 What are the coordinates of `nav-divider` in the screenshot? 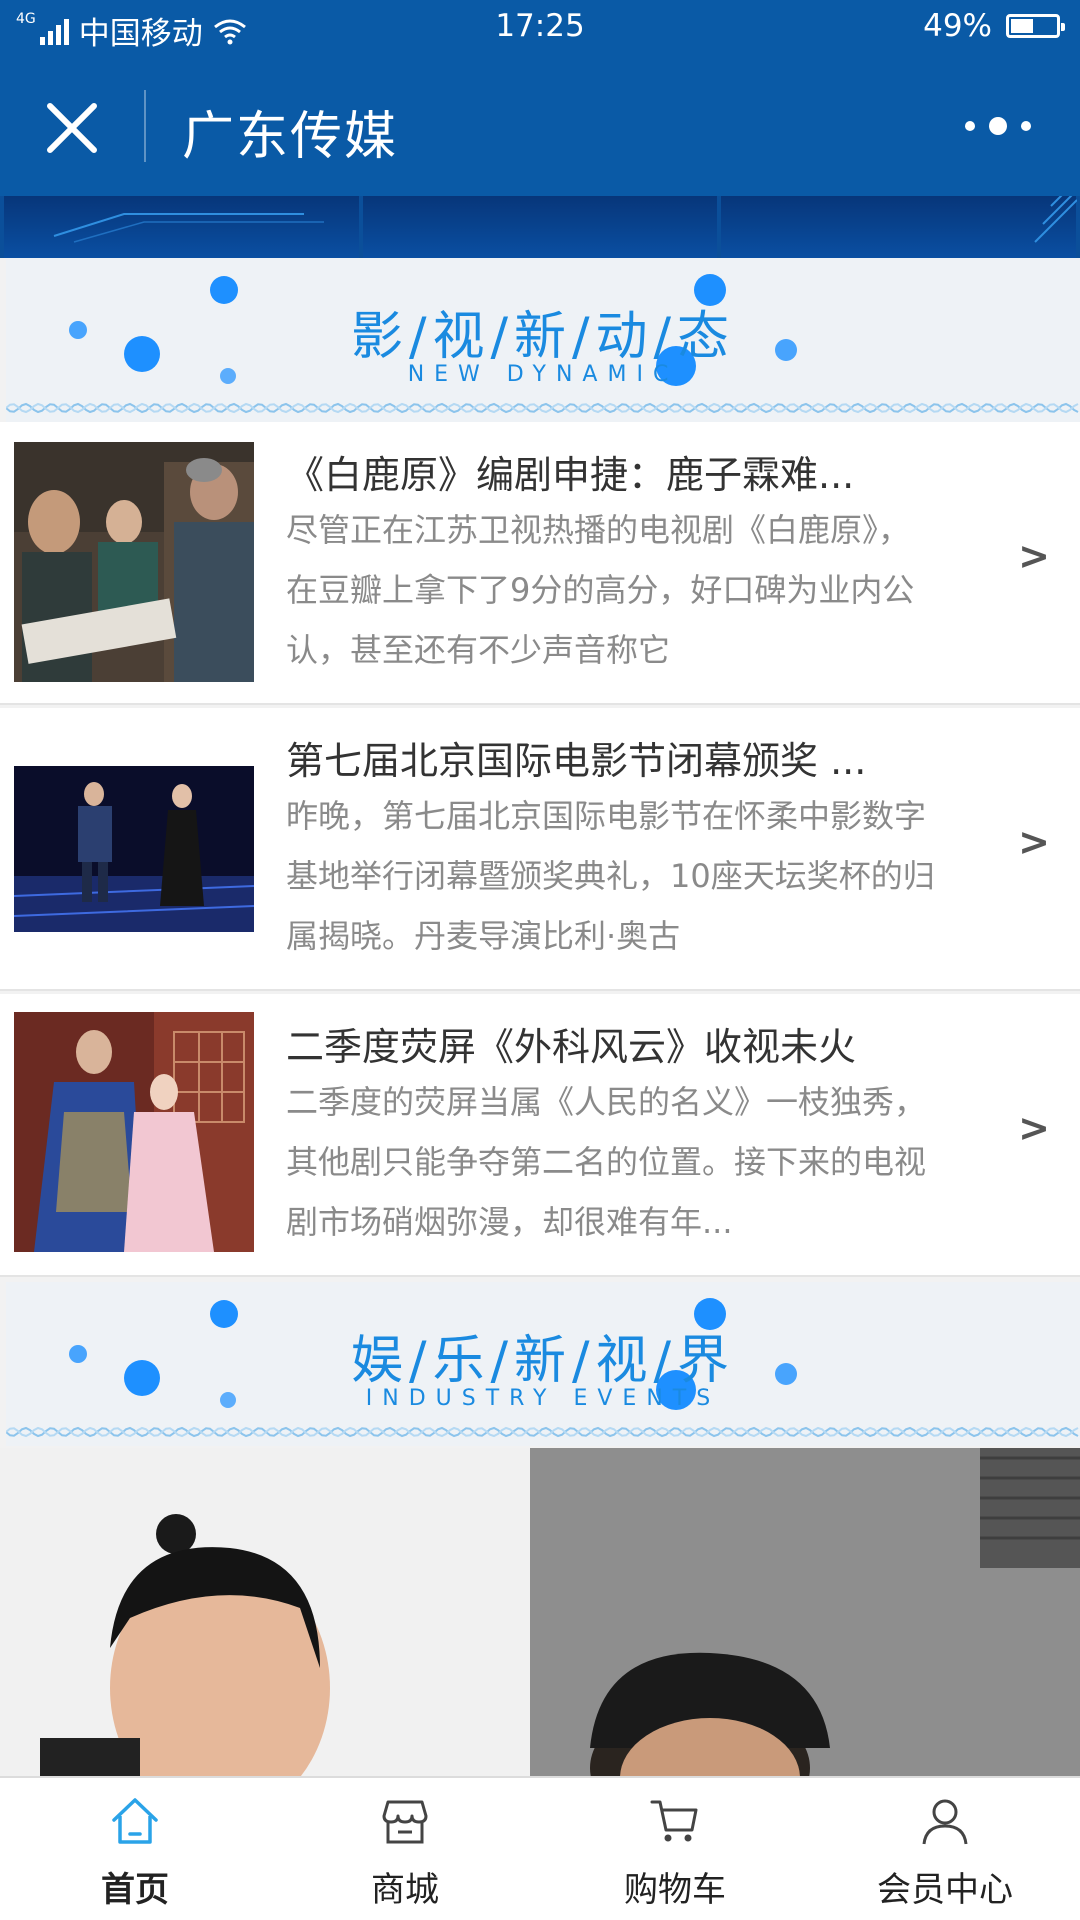 It's located at (145, 126).